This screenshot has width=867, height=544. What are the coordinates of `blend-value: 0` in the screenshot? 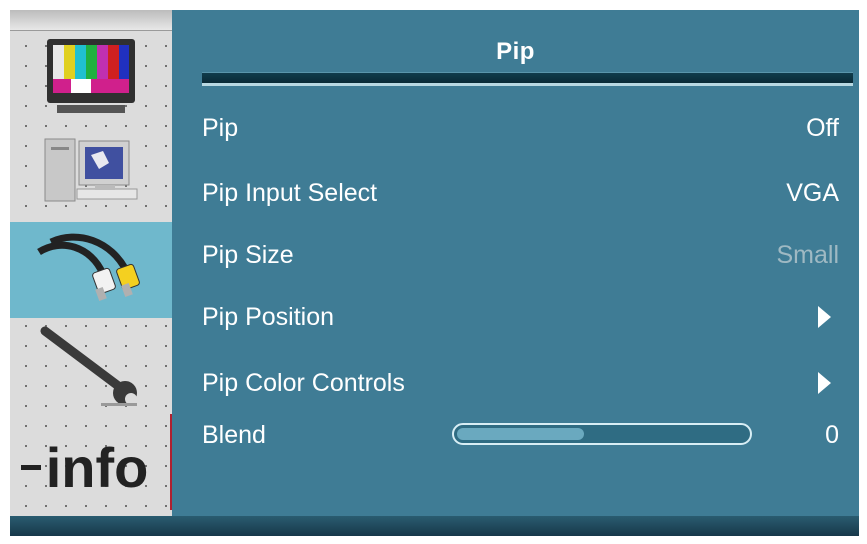 It's located at (832, 434).